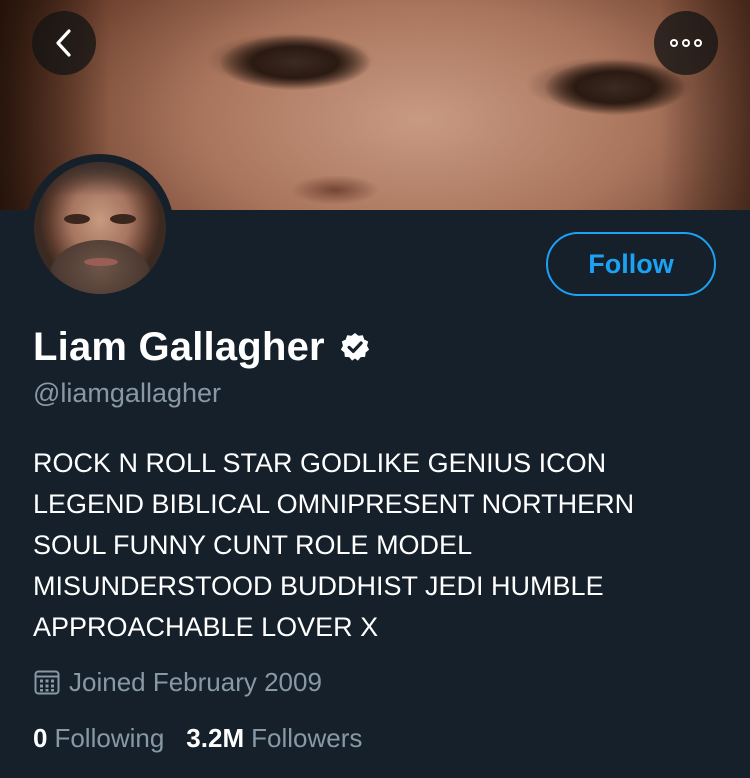 The image size is (750, 778). What do you see at coordinates (318, 586) in the screenshot?
I see `bio-line: MISUNDERSTOOD BUDDHIST JEDI HUMBLE` at bounding box center [318, 586].